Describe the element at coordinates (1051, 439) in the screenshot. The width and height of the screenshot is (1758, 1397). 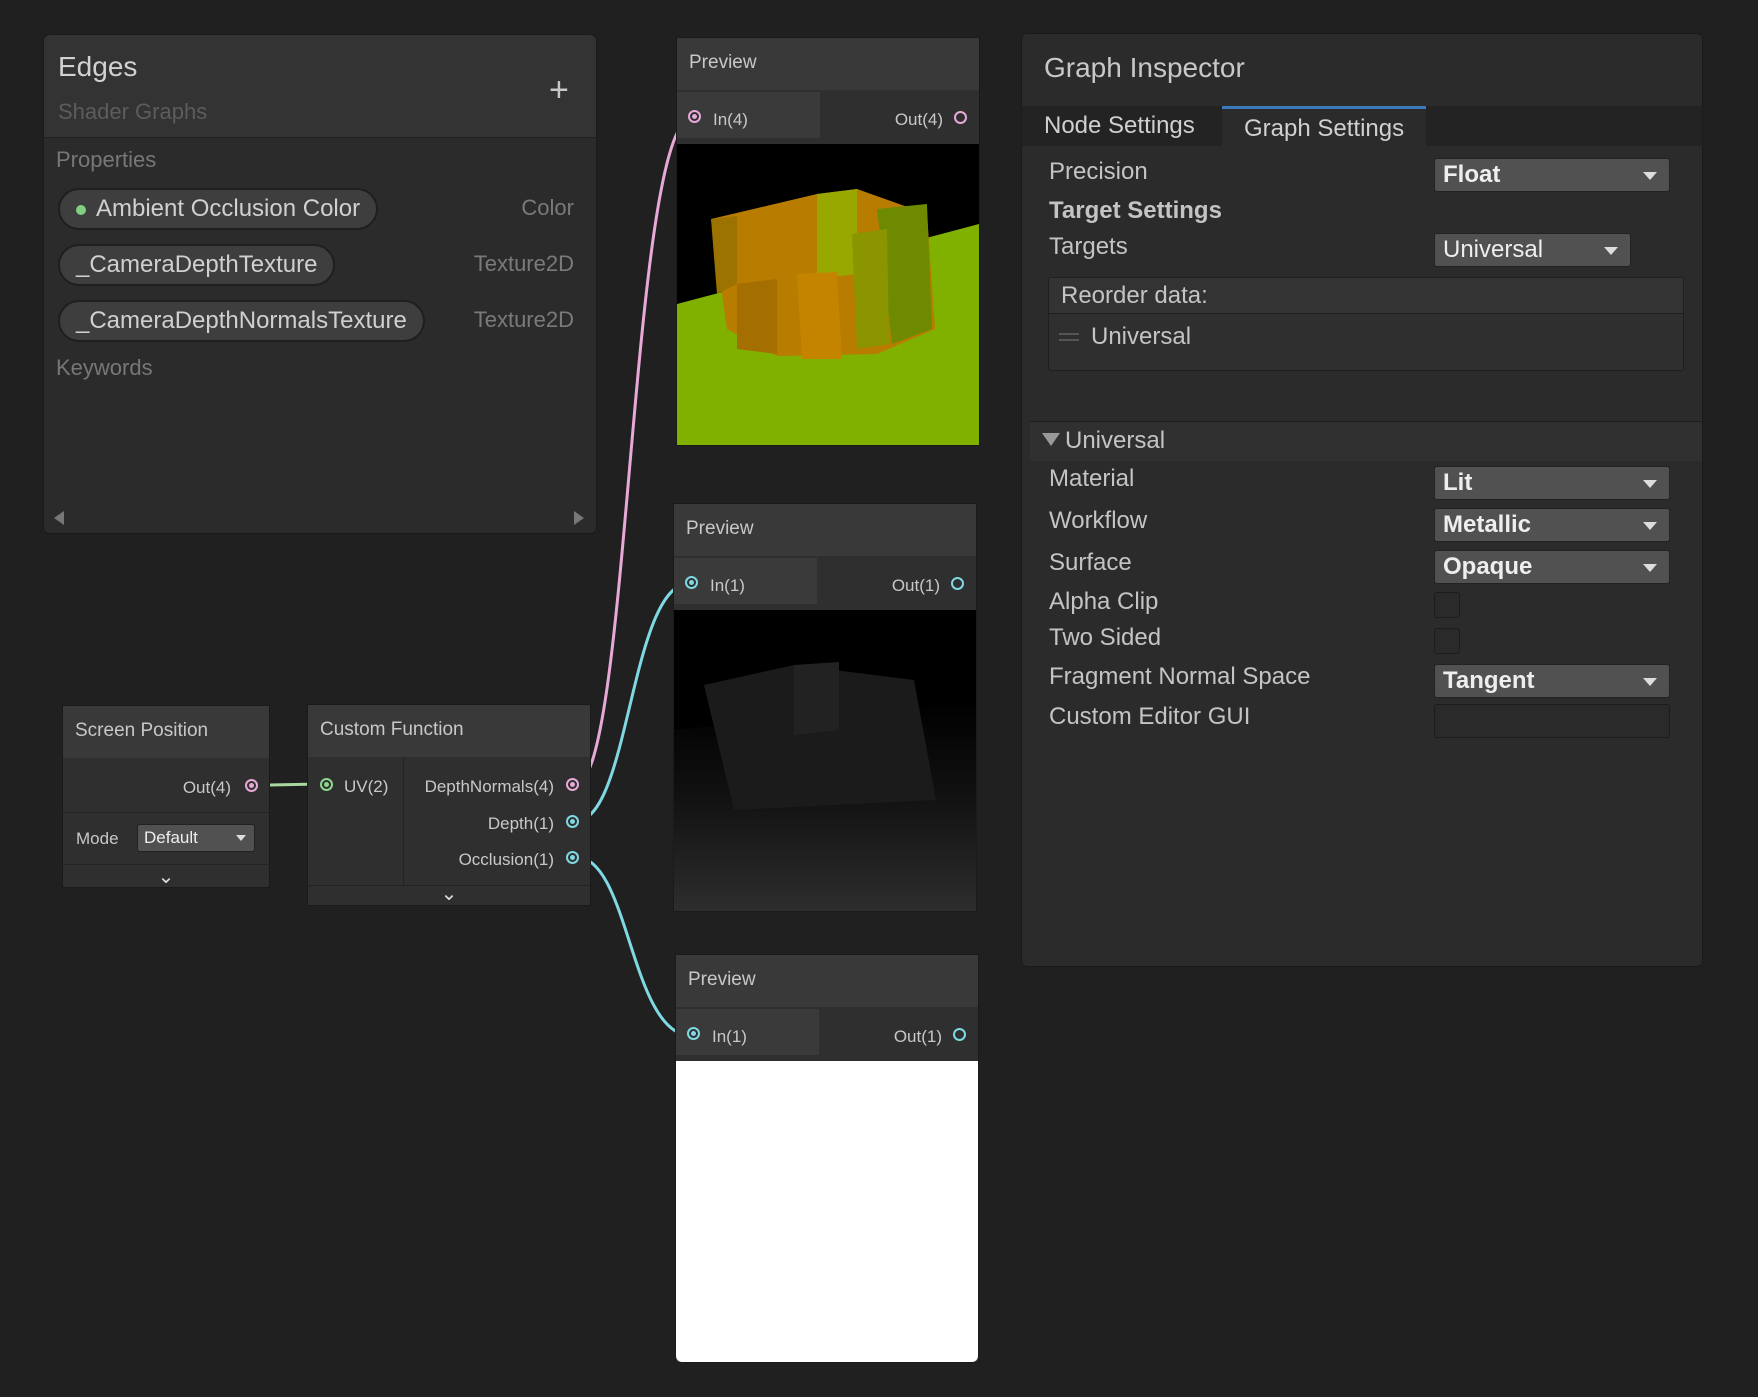
I see `foldout-triangle-icon` at that location.